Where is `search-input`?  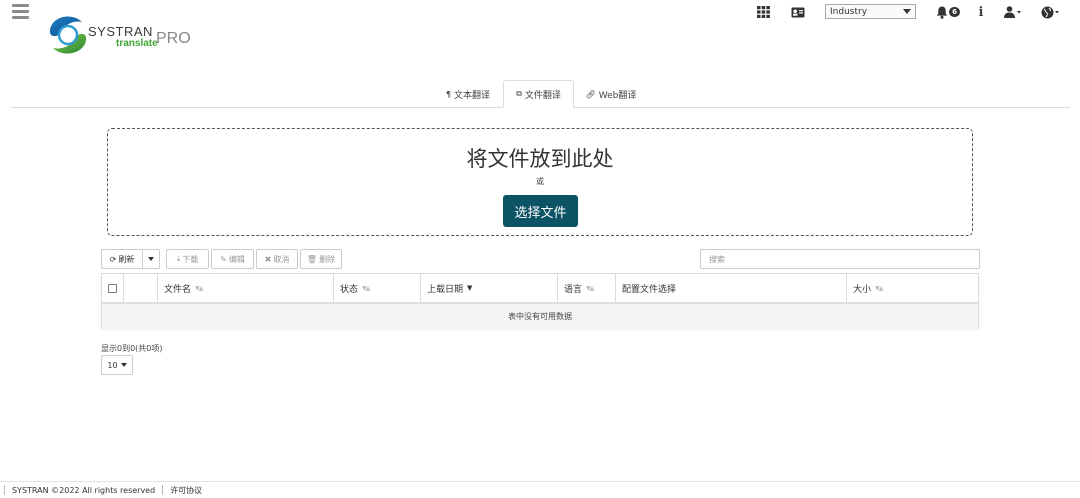 search-input is located at coordinates (840, 259).